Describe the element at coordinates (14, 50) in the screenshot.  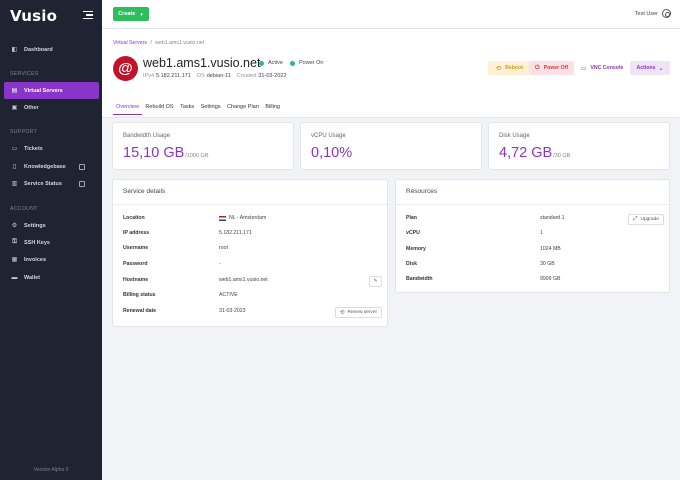
I see `dashboard-icon: ◧` at that location.